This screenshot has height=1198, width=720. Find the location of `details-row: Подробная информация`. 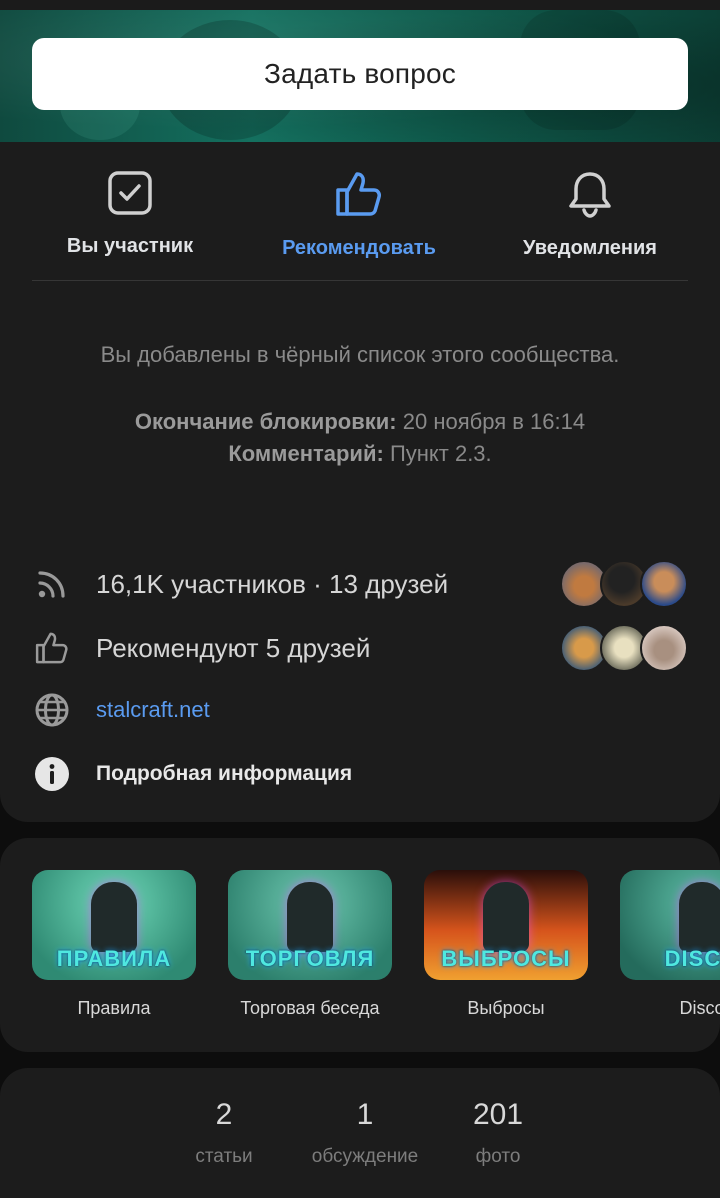

details-row: Подробная информация is located at coordinates (360, 774).